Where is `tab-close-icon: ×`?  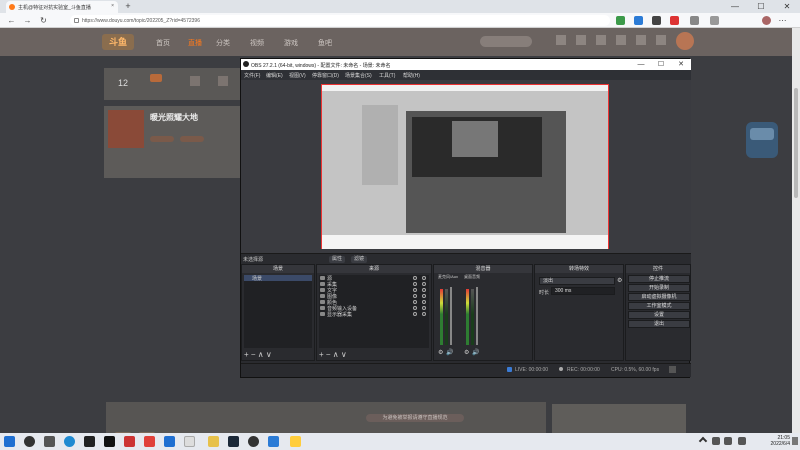
tab-close-icon: × is located at coordinates (112, 6).